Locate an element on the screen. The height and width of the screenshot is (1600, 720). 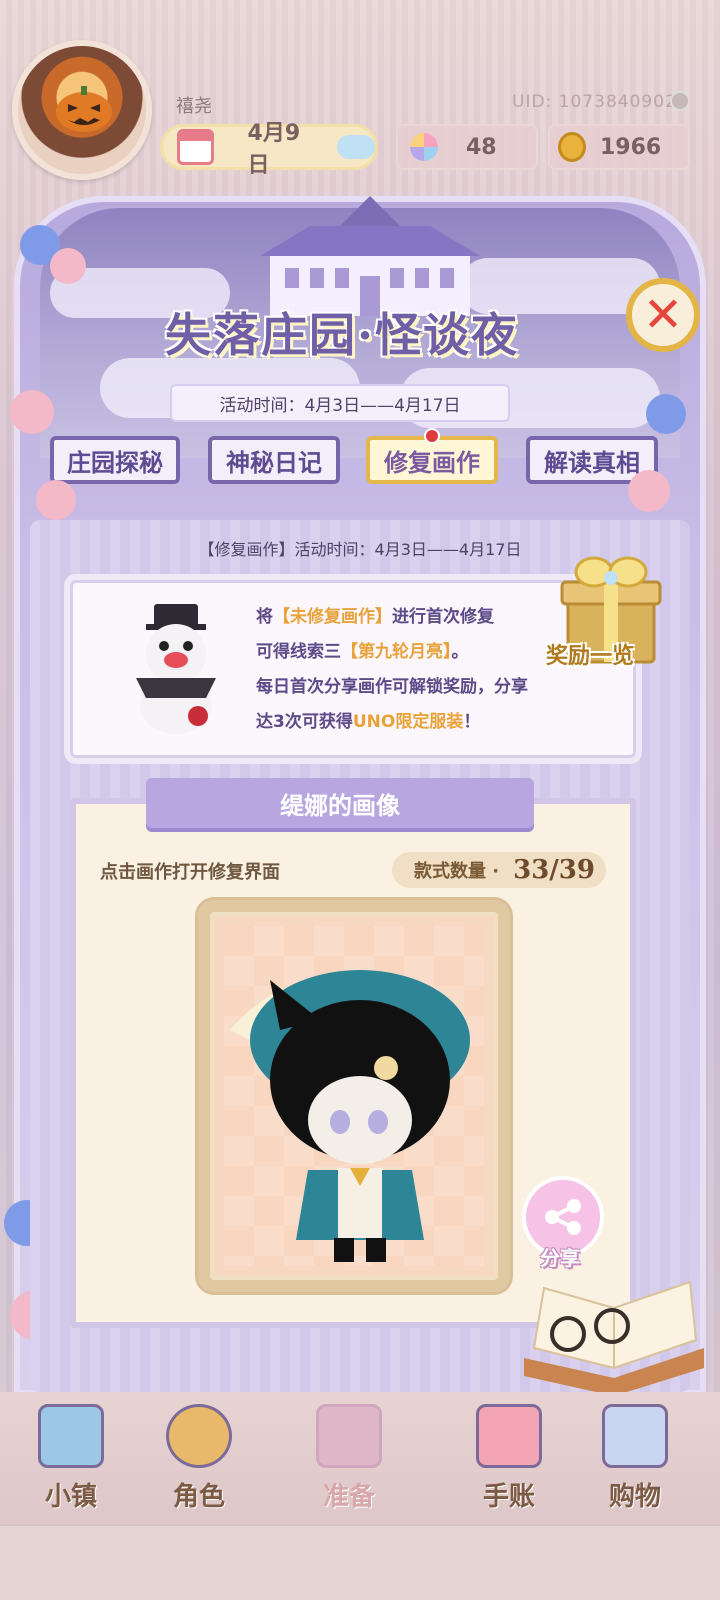
style-count: 款式数量 · 33/39 is located at coordinates (499, 870).